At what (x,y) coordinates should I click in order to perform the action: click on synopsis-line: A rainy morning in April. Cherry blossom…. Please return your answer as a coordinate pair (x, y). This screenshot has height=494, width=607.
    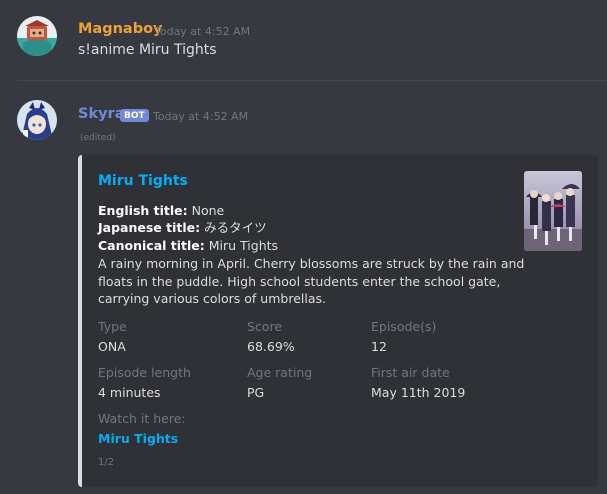
    Looking at the image, I should click on (311, 263).